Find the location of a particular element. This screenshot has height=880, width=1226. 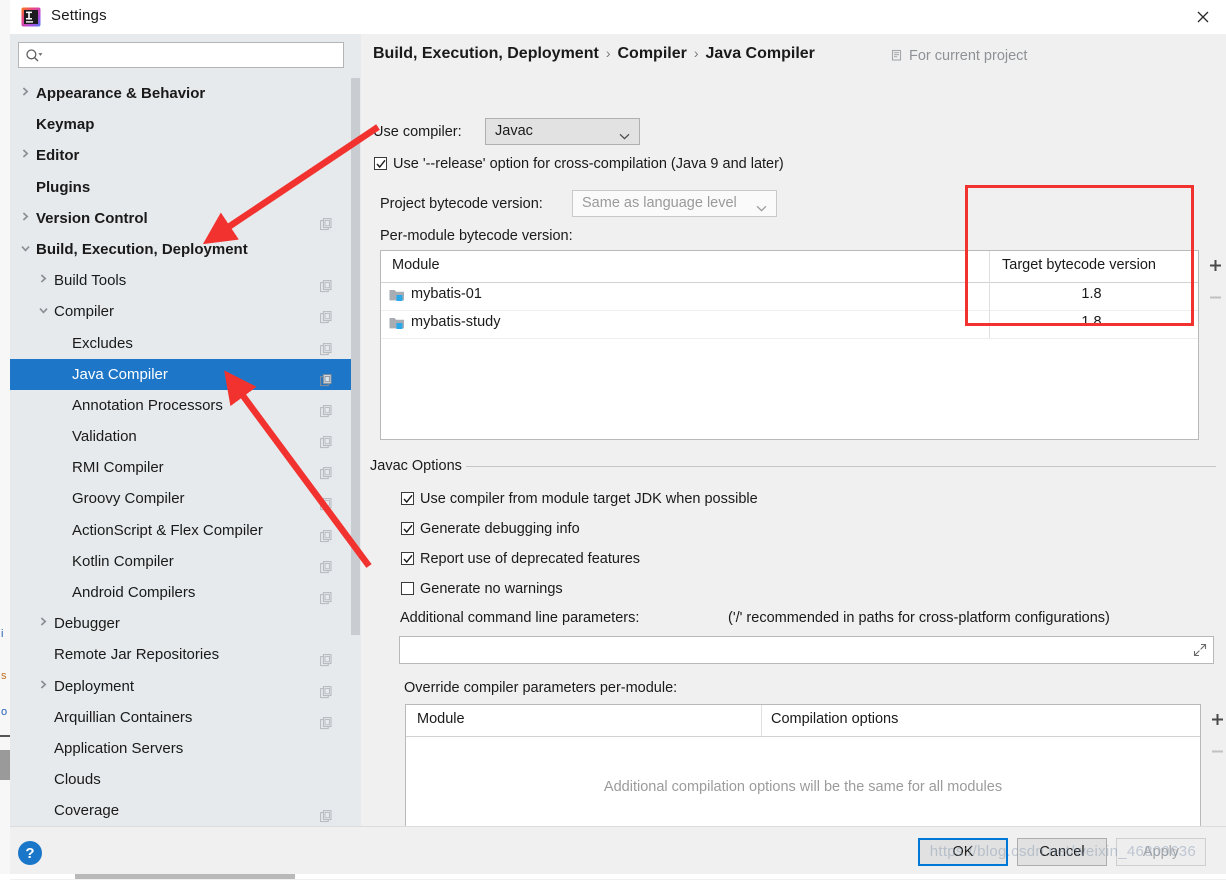

sidebar-item-application-servers: Application Servers is located at coordinates (180, 748).